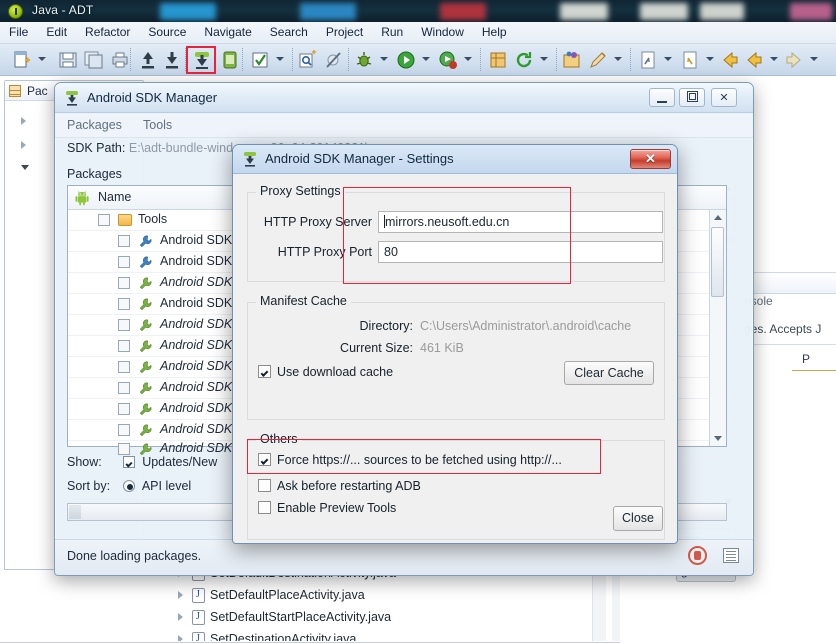 This screenshot has width=836, height=643. What do you see at coordinates (63, 10) in the screenshot?
I see `os-window-title: Java - ADT` at bounding box center [63, 10].